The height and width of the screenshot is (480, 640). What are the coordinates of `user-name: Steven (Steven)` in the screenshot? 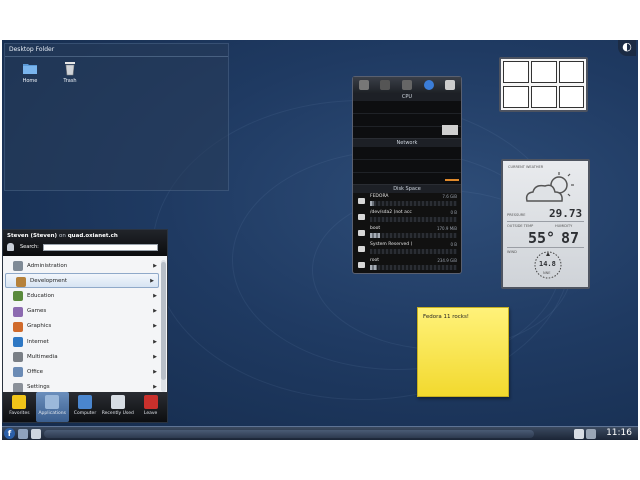 It's located at (32, 236).